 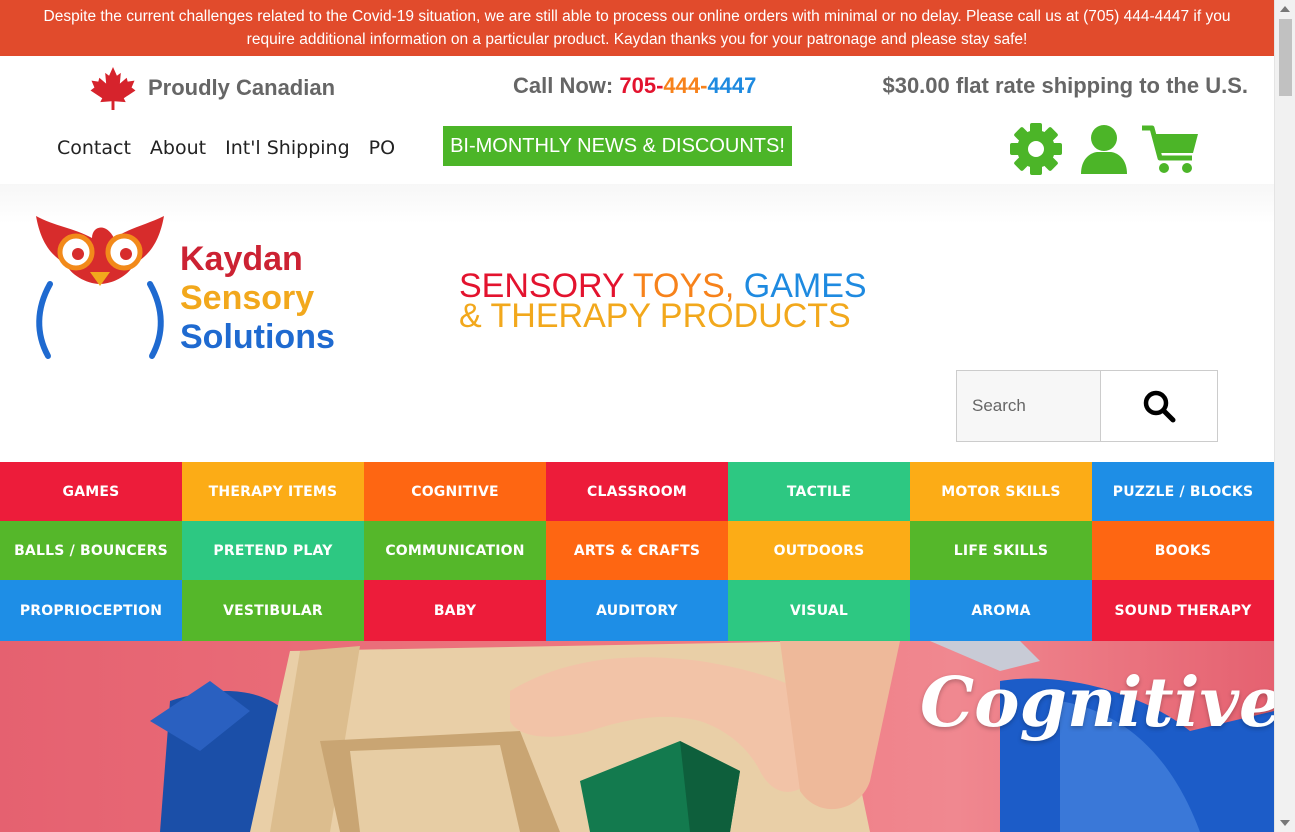 I want to click on category-books: BOOKS, so click(x=1183, y=550).